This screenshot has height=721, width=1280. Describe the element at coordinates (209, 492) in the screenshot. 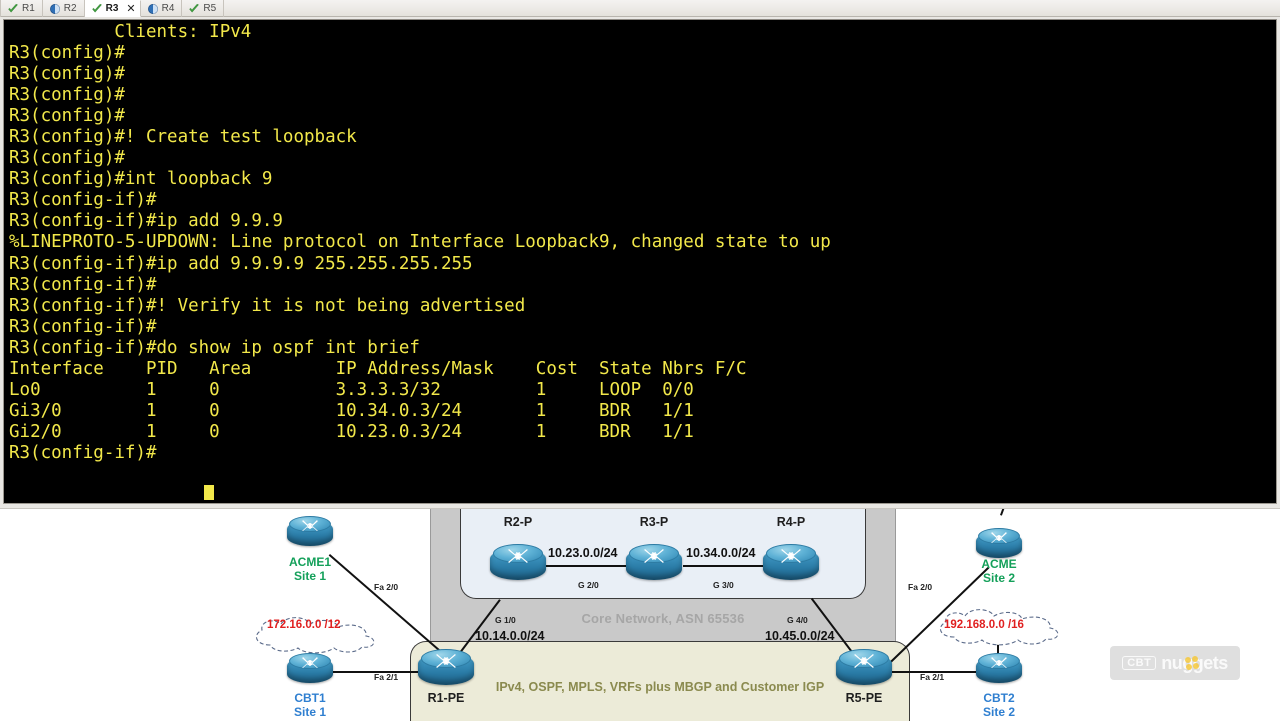

I see `terminal-cursor` at that location.